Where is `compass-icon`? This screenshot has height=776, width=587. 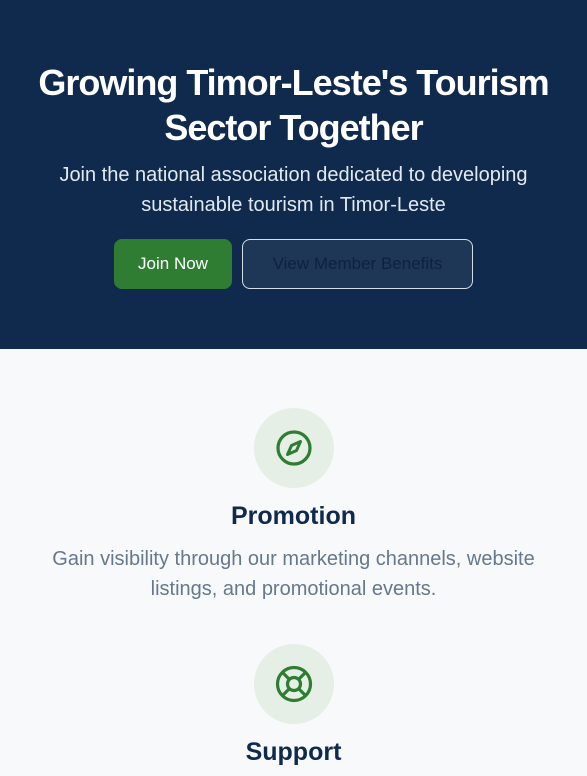 compass-icon is located at coordinates (293, 448).